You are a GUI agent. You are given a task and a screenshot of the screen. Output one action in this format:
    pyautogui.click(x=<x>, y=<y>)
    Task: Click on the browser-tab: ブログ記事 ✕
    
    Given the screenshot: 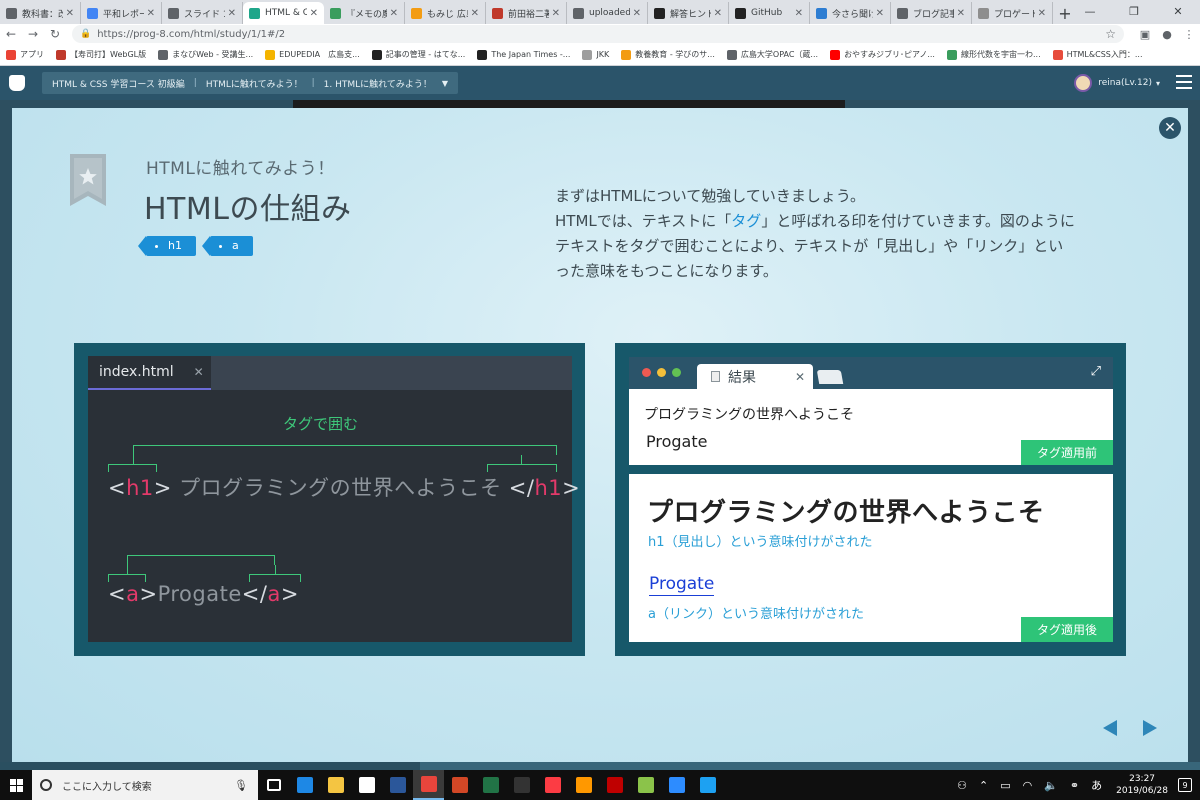 What is the action you would take?
    pyautogui.click(x=931, y=13)
    